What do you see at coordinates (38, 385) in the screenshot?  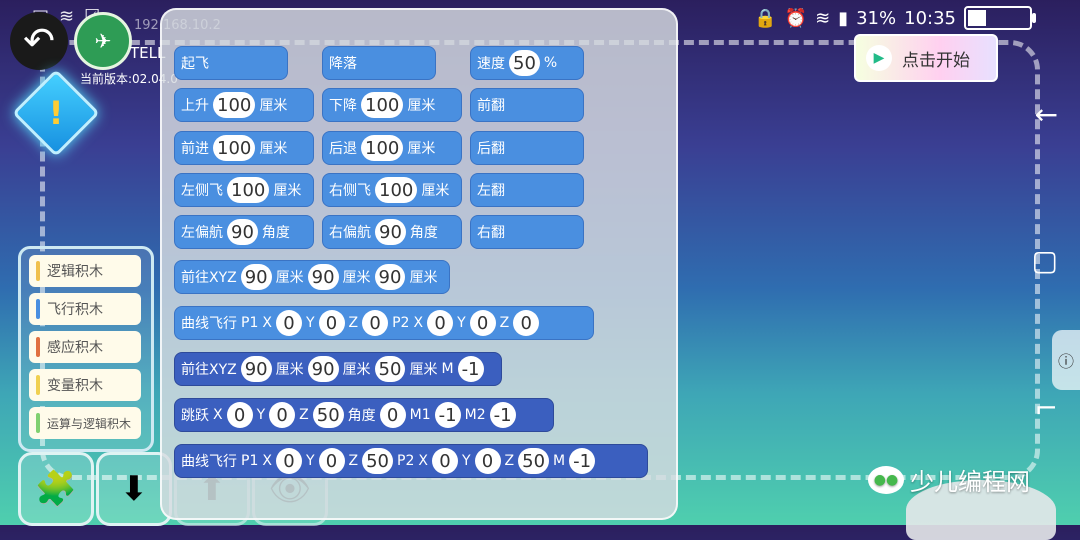 I see `category-color-bar` at bounding box center [38, 385].